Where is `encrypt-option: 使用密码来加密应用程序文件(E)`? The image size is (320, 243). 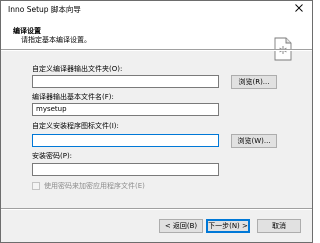
encrypt-option: 使用密码来加密应用程序文件(E) is located at coordinates (88, 186).